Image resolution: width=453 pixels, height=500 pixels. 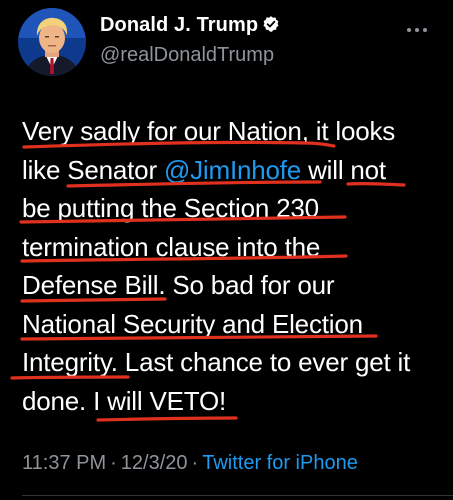 I want to click on verified-badge-icon, so click(x=271, y=24).